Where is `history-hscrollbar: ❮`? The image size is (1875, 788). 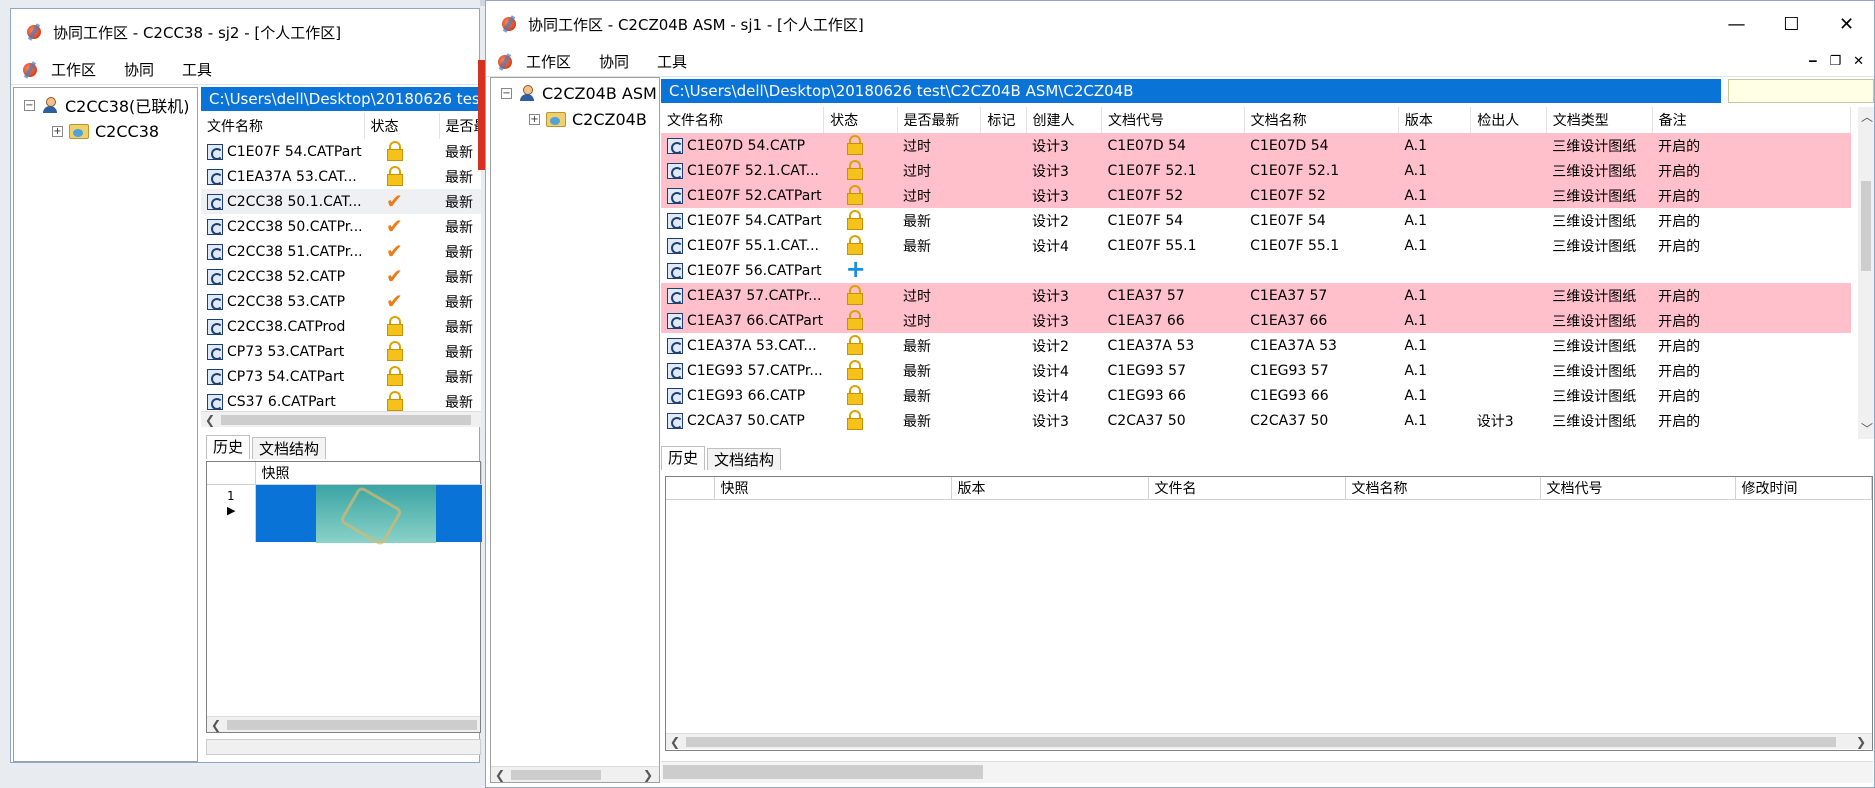
history-hscrollbar: ❮ is located at coordinates (343, 724).